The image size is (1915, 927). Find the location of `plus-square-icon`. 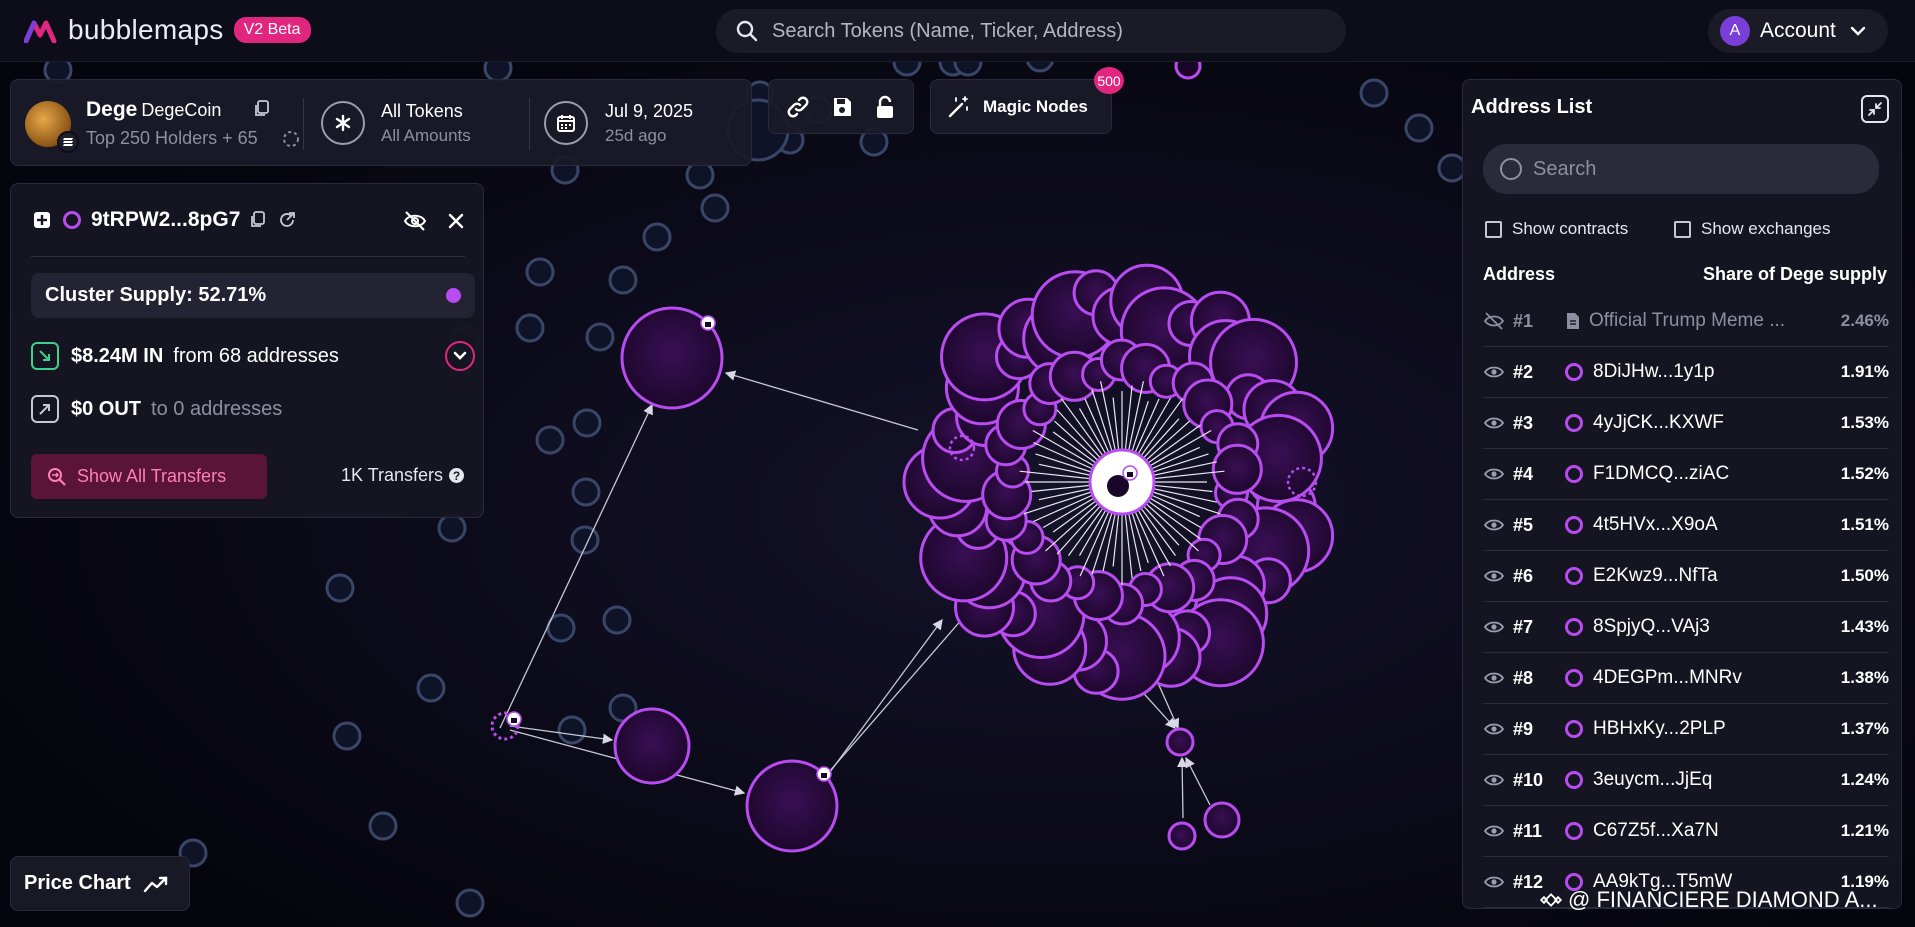

plus-square-icon is located at coordinates (42, 220).